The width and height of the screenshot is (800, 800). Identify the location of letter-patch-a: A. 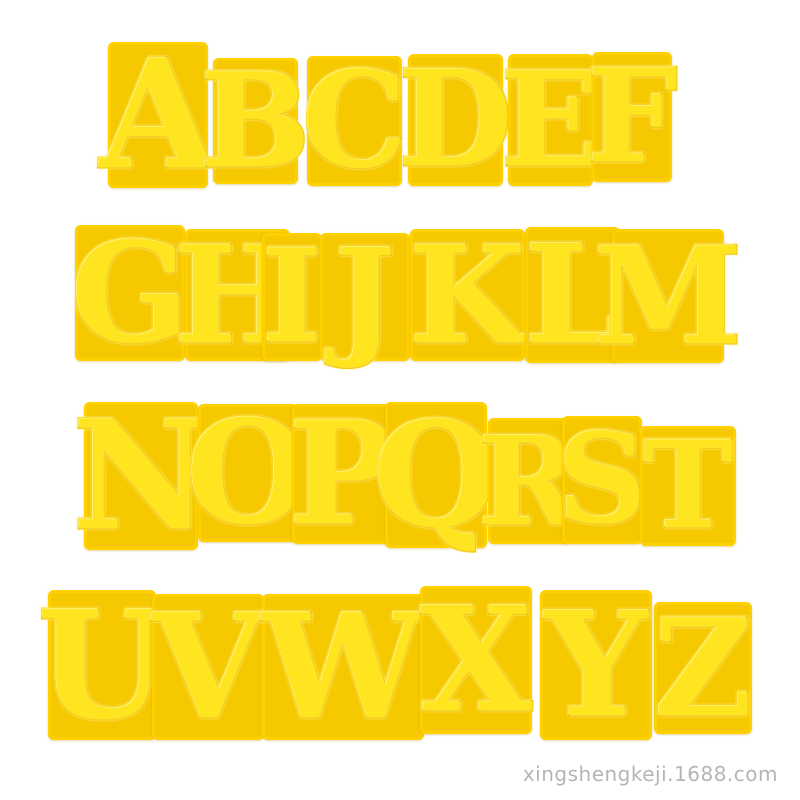
(157, 115).